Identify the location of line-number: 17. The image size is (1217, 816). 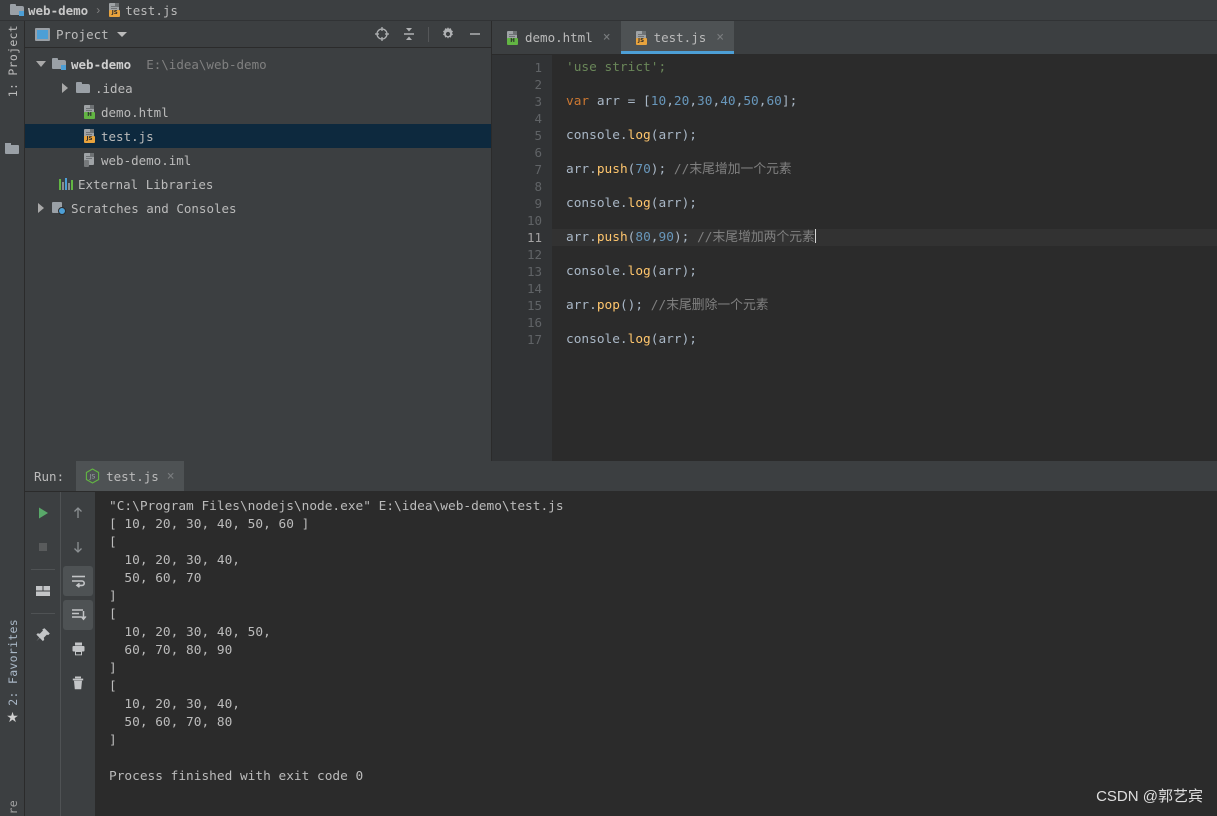
(534, 339).